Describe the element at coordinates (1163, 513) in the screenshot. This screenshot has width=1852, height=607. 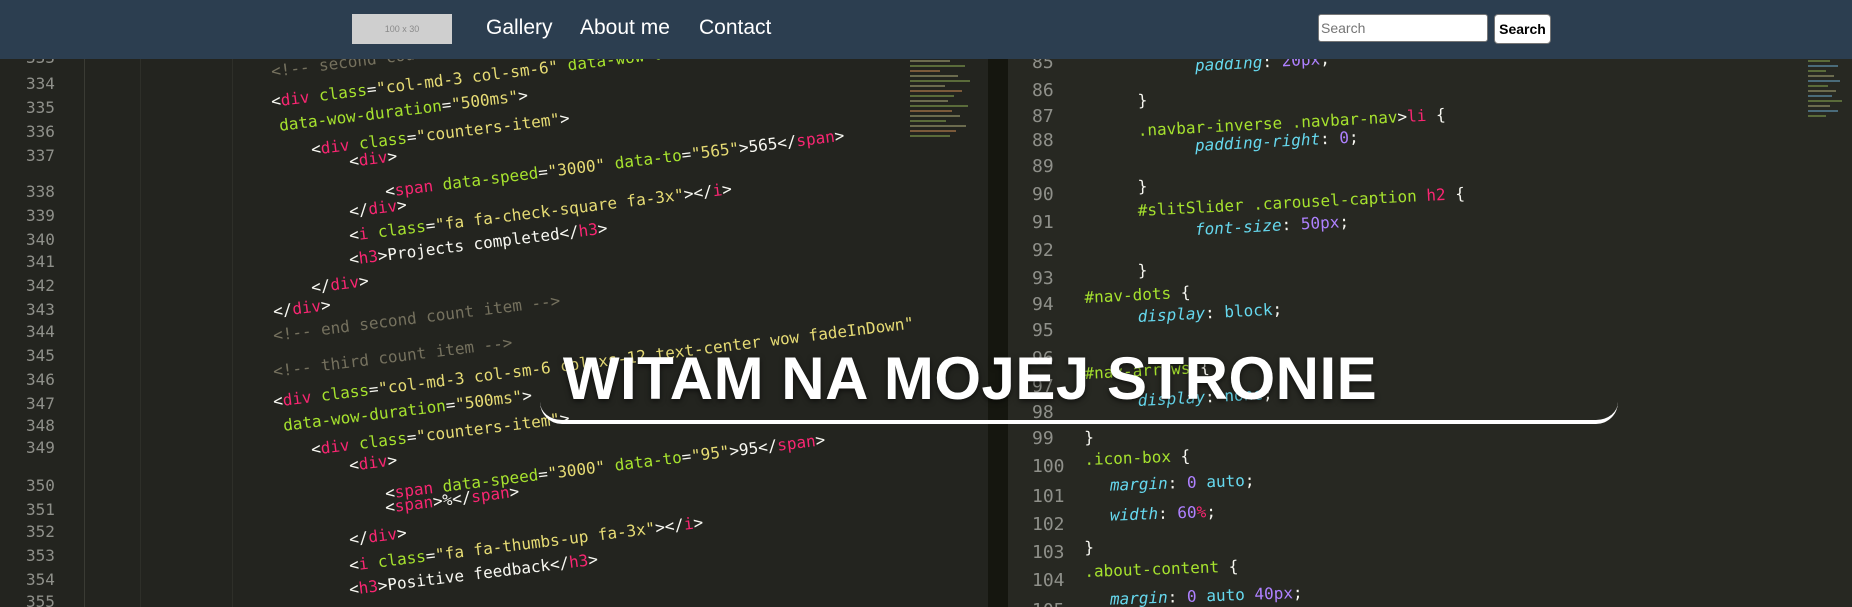
I see `code-line: width: 60%;` at that location.